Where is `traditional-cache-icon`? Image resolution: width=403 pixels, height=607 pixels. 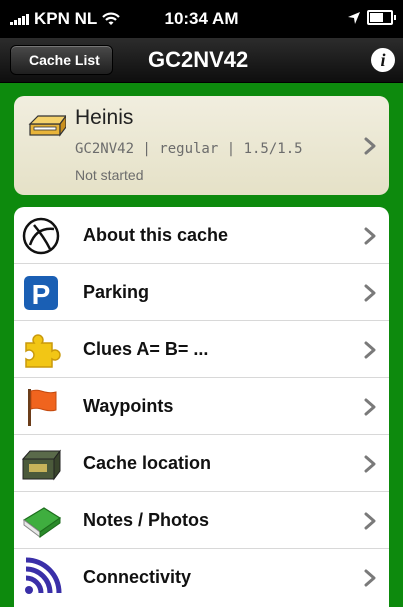 traditional-cache-icon is located at coordinates (47, 126).